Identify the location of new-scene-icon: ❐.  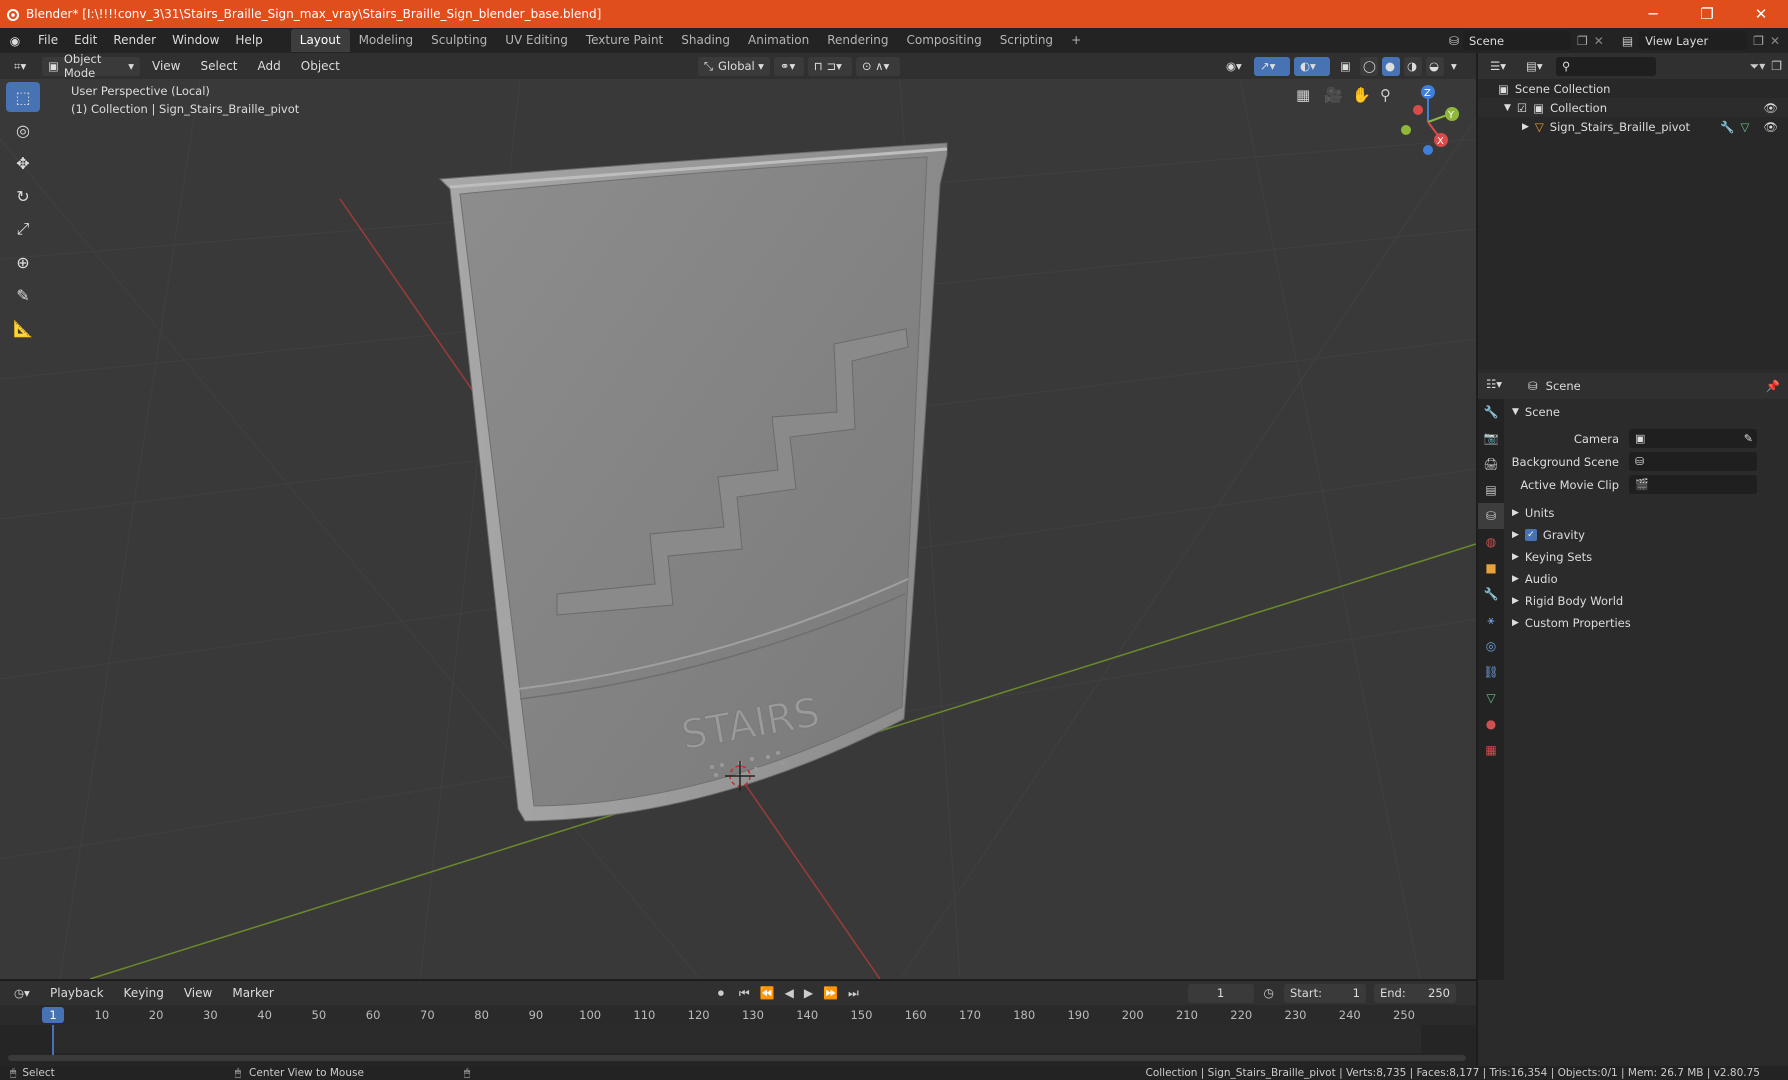
(1582, 41).